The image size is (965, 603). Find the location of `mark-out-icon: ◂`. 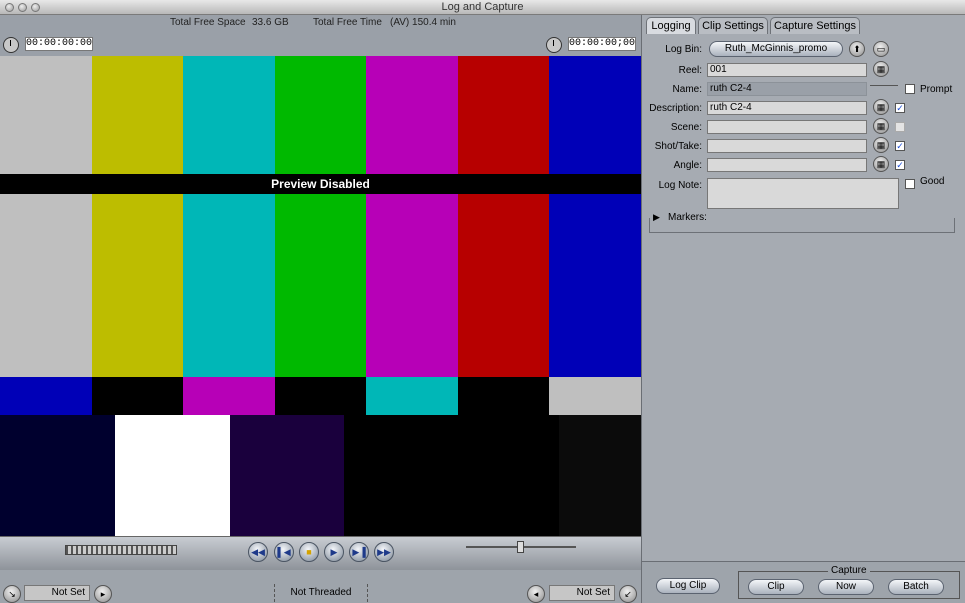

mark-out-icon: ◂ is located at coordinates (536, 594).